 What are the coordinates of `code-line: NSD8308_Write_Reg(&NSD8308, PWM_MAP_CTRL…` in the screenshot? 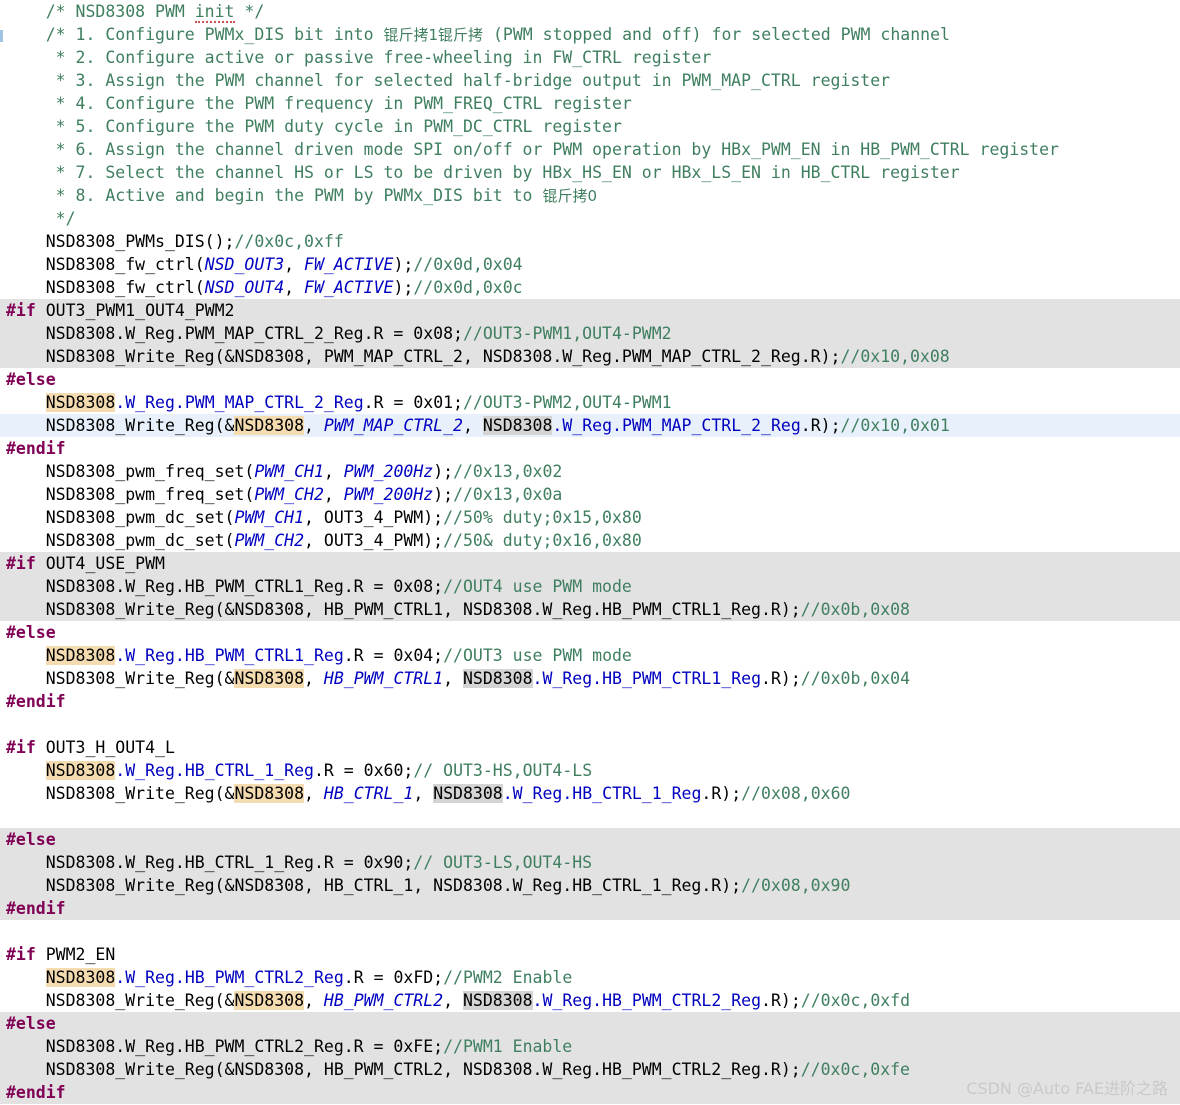 It's located at (590, 356).